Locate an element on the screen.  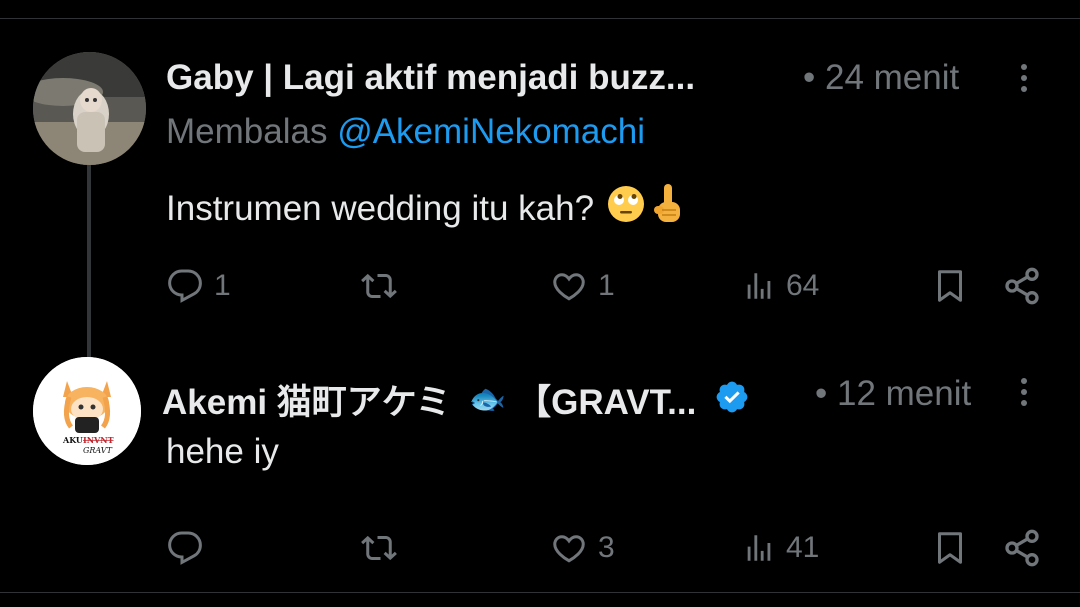
tweet-time-wrap: • 24 menit is located at coordinates (881, 78).